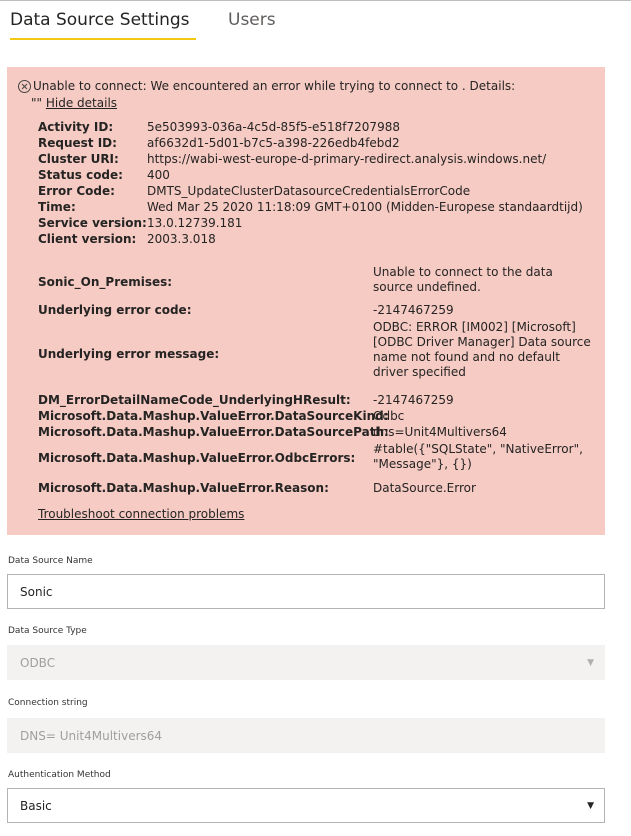  Describe the element at coordinates (103, 39) in the screenshot. I see `active-tab-indicator` at that location.